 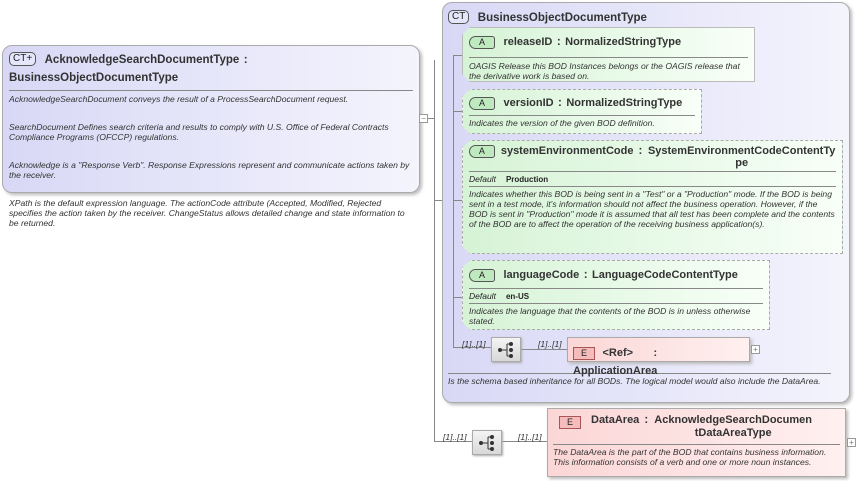 I want to click on element-type: AcknowledgeSearchDocumentDataAreaType, so click(x=733, y=426).